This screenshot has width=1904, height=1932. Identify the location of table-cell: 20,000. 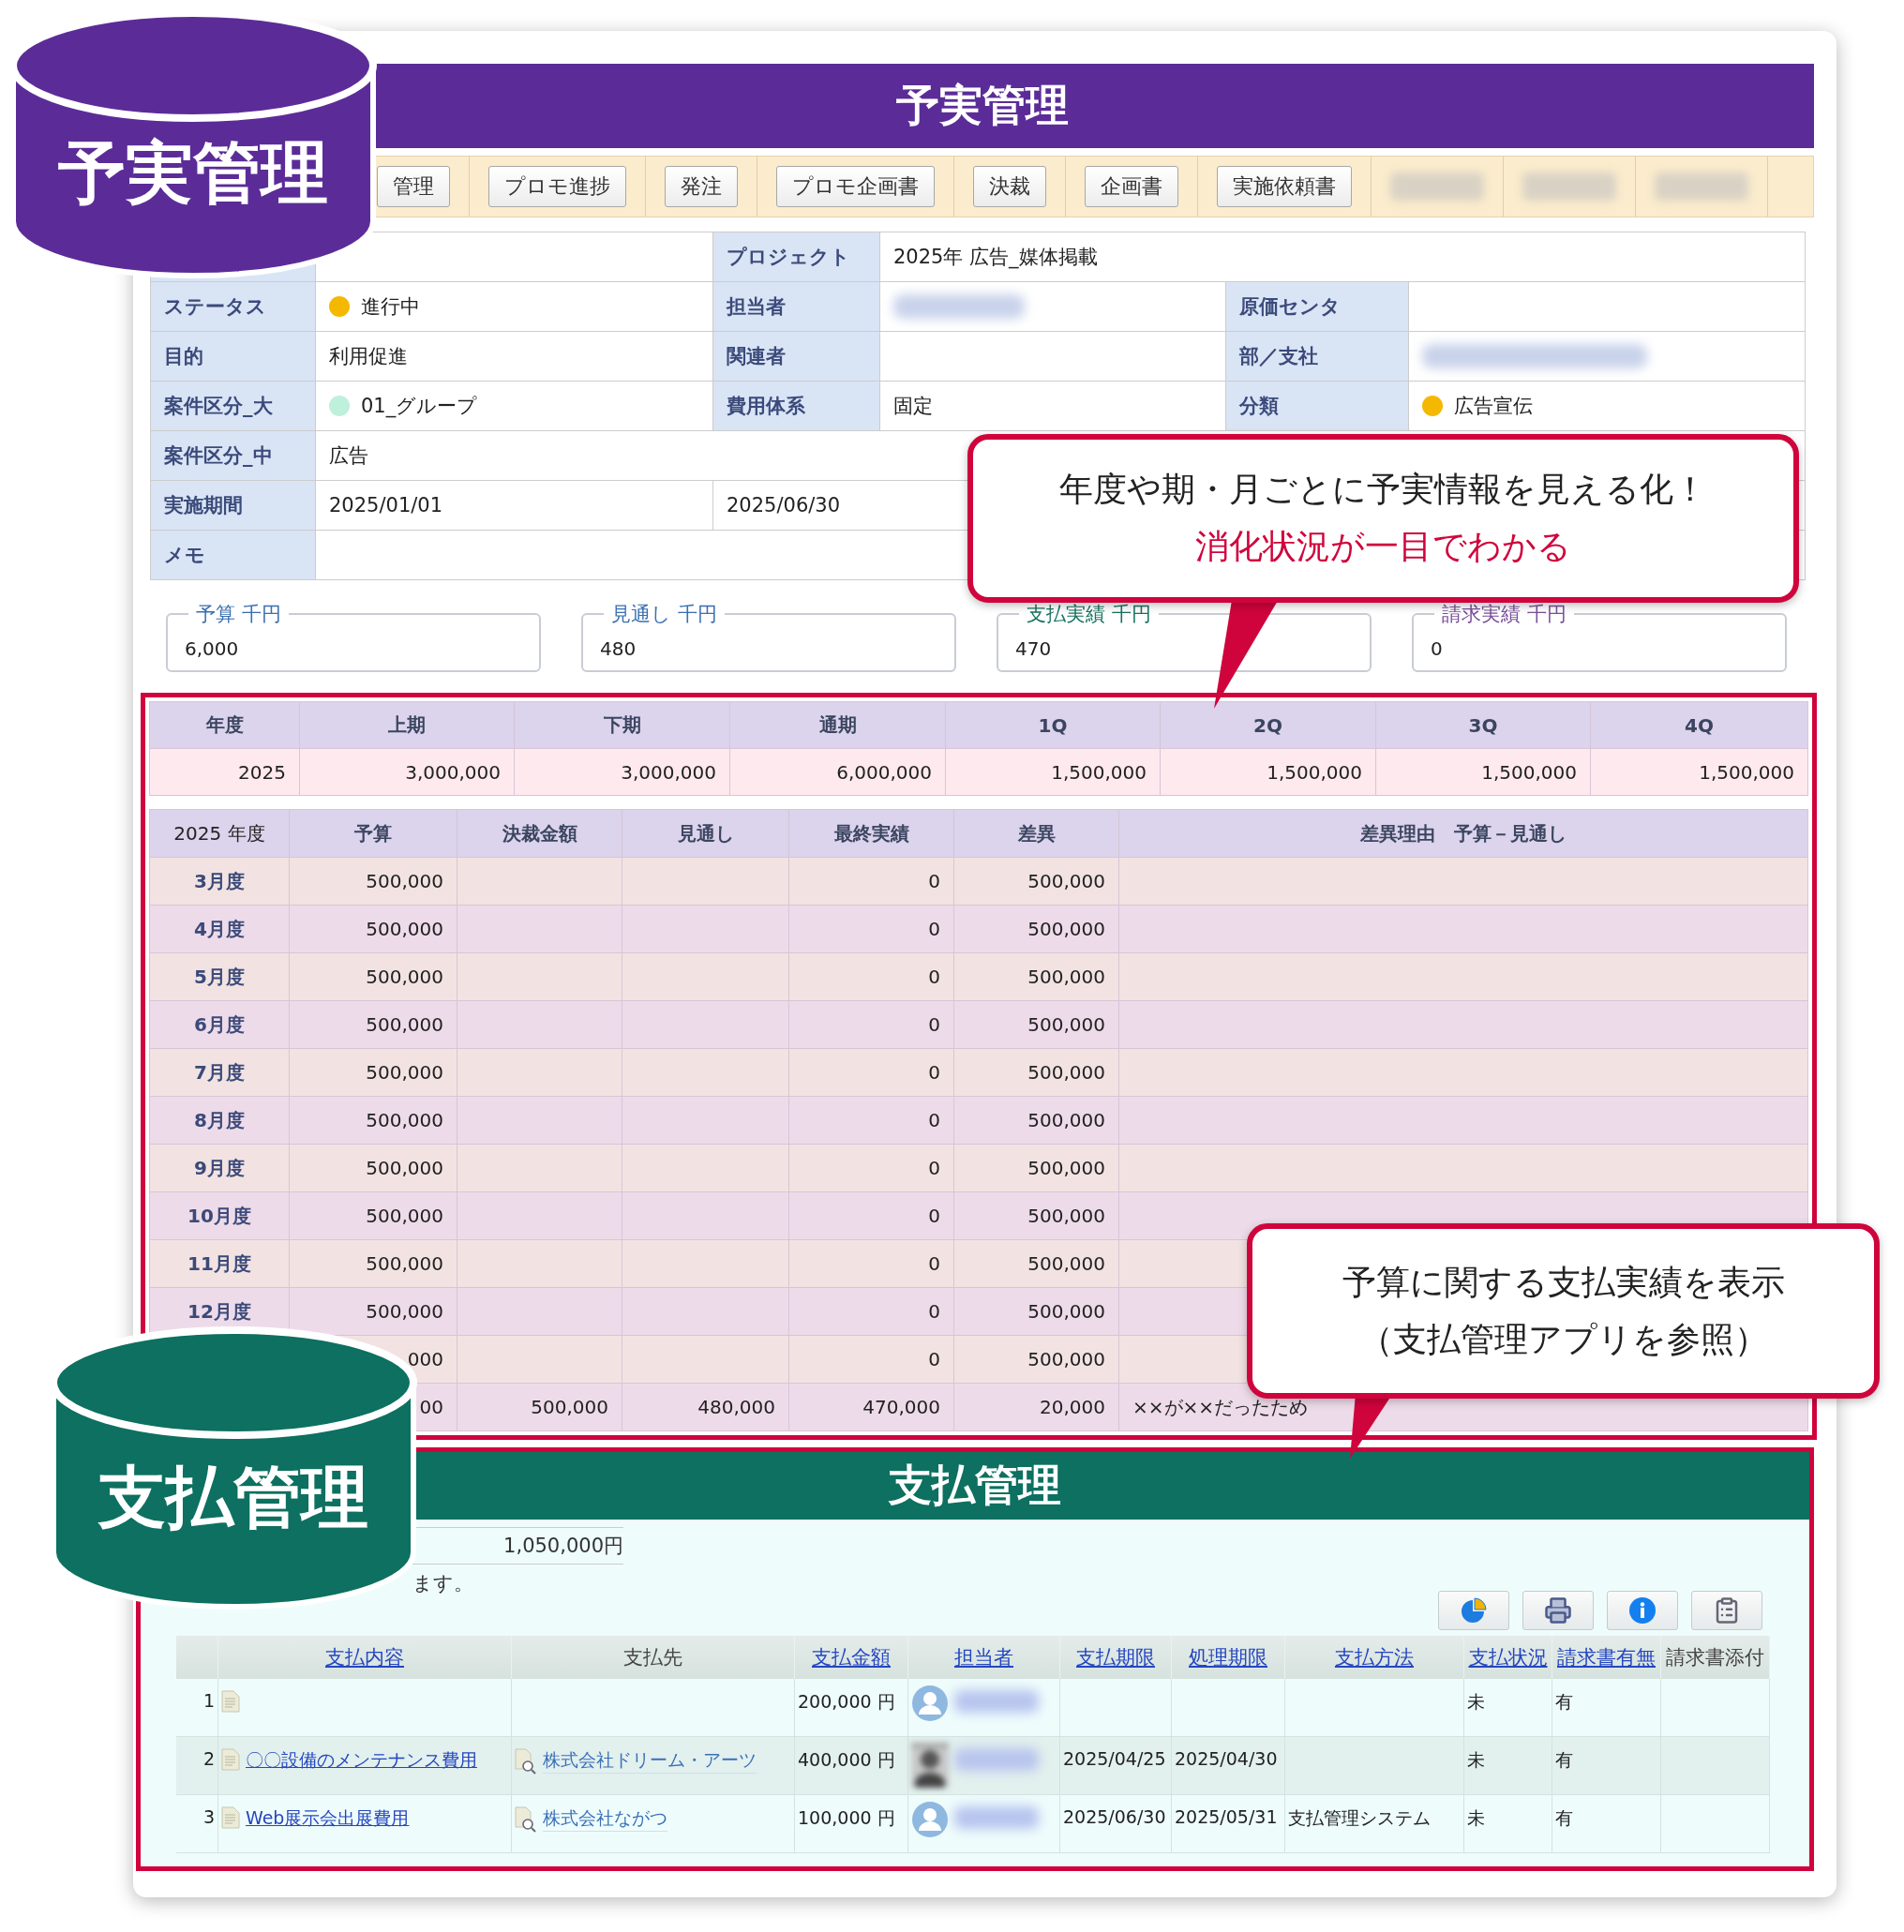
(1036, 1408).